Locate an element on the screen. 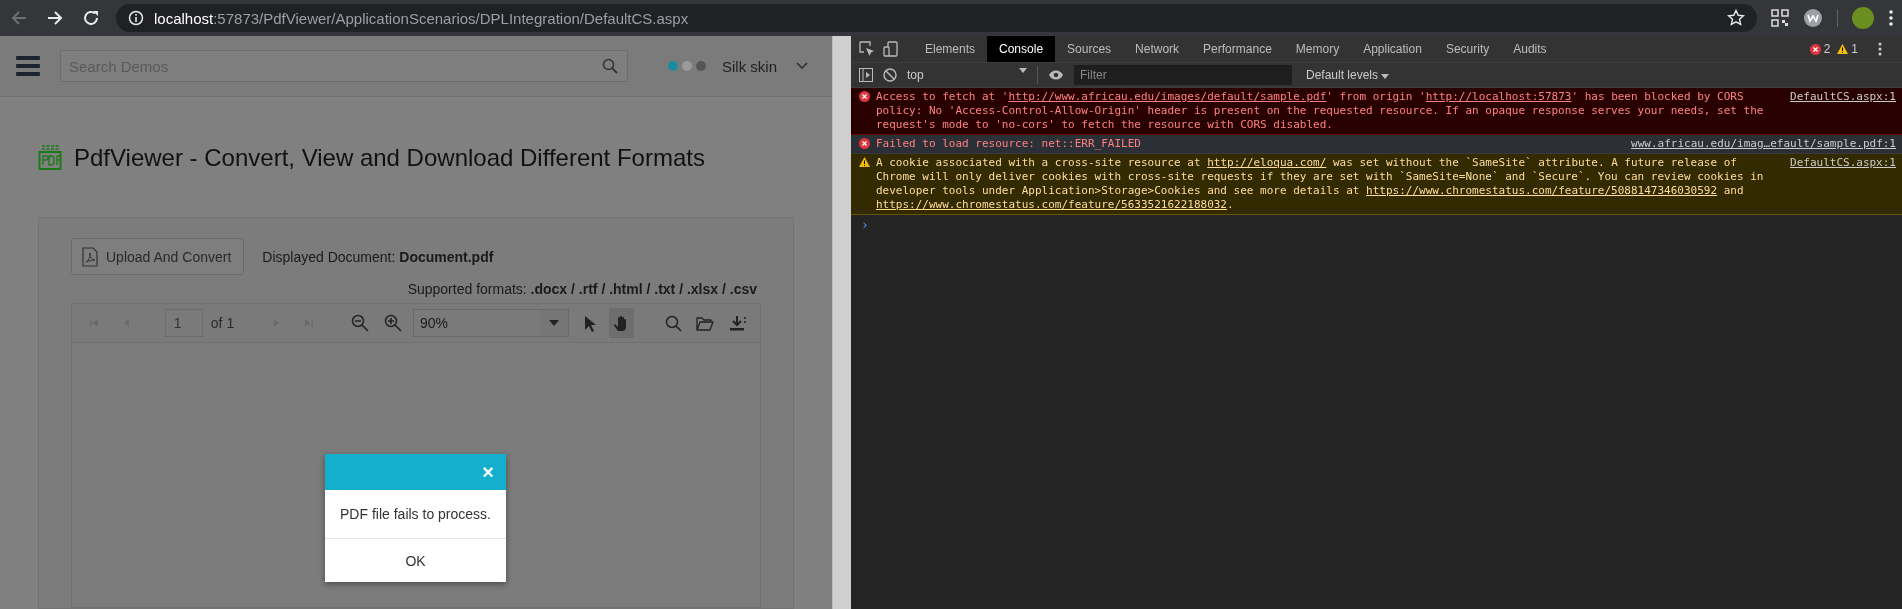 This screenshot has width=1902, height=609. sidebar-toggle-icon is located at coordinates (866, 75).